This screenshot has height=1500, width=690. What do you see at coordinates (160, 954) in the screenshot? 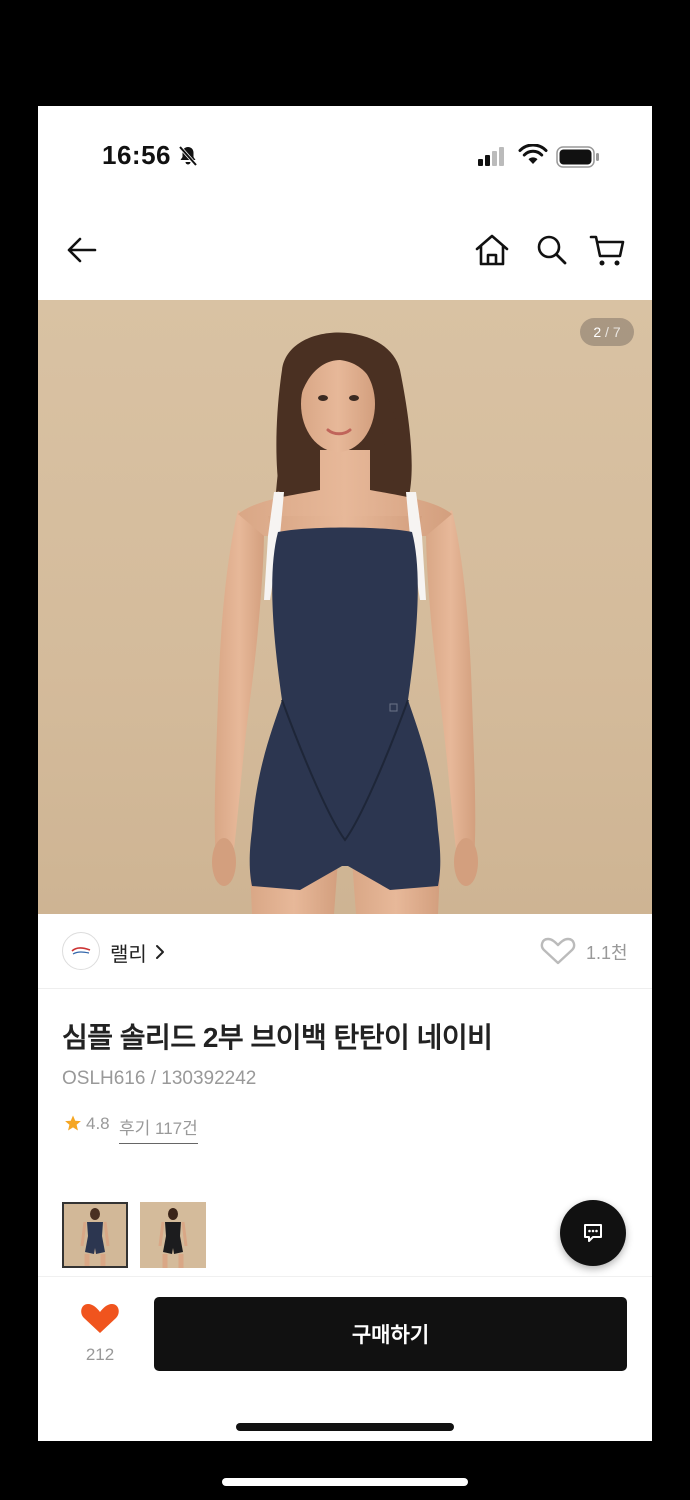
I see `chevron-right-icon` at bounding box center [160, 954].